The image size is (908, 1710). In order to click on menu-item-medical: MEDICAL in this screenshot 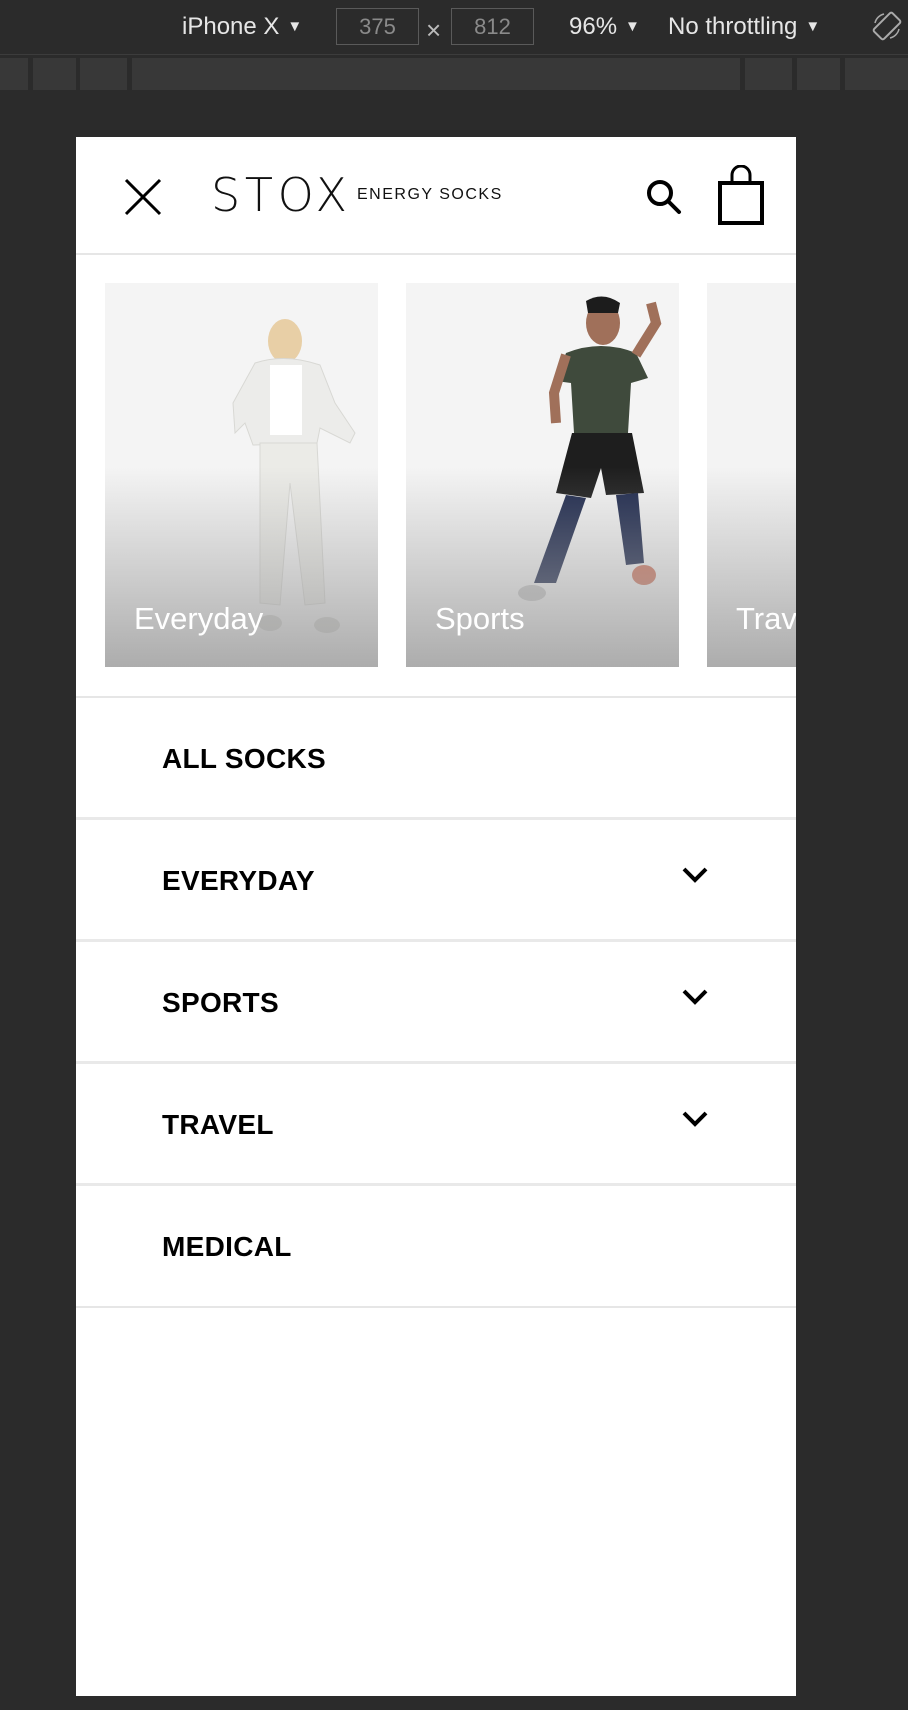, I will do `click(436, 1247)`.